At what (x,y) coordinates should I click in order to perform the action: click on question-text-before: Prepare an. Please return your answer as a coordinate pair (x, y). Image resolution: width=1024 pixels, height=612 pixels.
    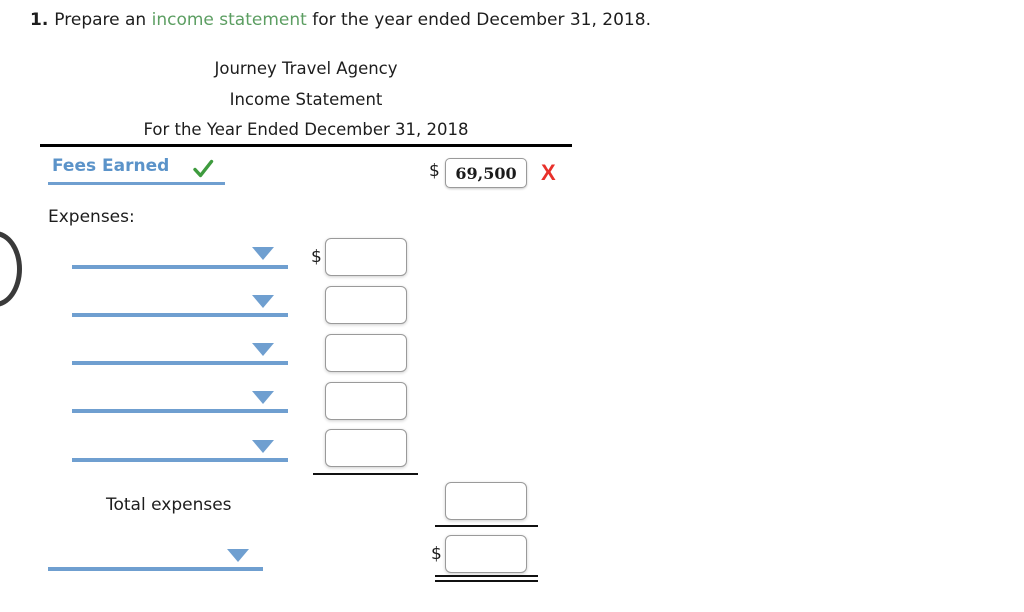
    Looking at the image, I should click on (103, 20).